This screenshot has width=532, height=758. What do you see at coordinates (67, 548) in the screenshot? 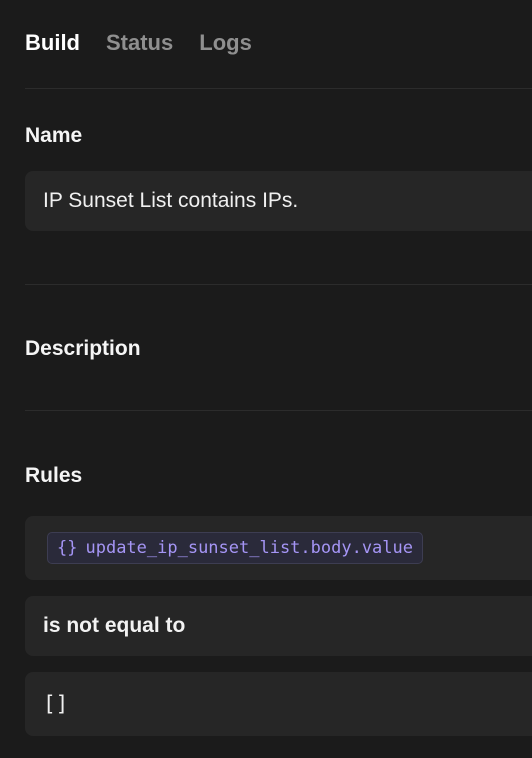
I see `curly-braces-icon: {}` at bounding box center [67, 548].